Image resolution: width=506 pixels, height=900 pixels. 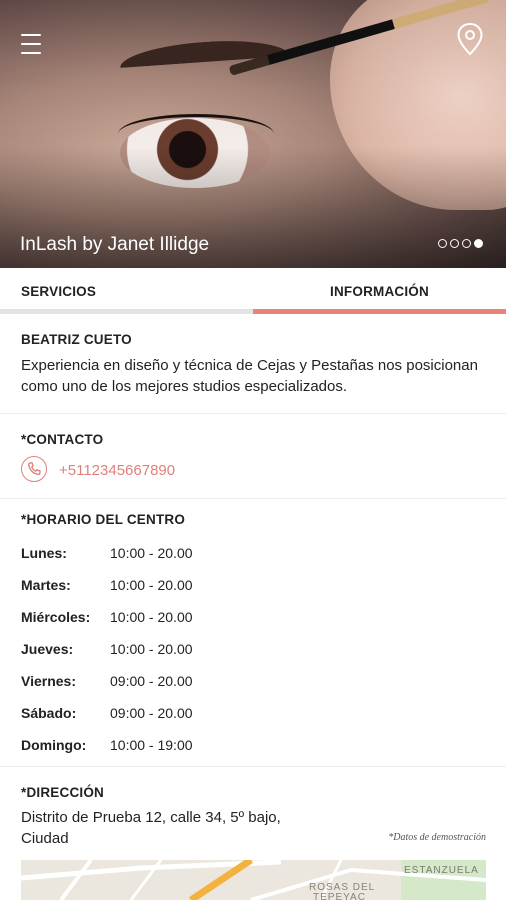 What do you see at coordinates (437, 837) in the screenshot?
I see `demo-data-note: *Datos de demostración` at bounding box center [437, 837].